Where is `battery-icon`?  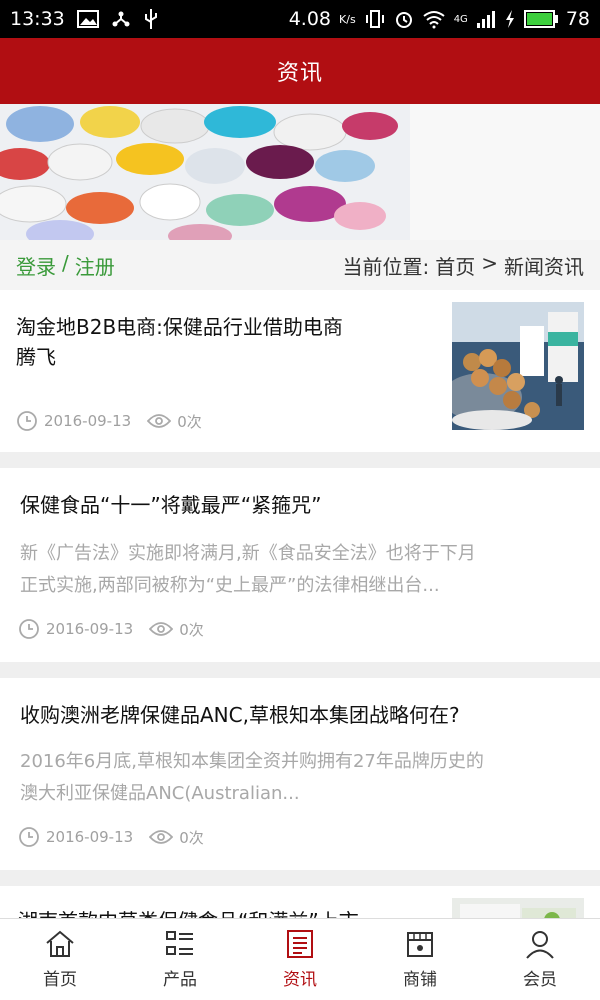
battery-icon is located at coordinates (540, 19).